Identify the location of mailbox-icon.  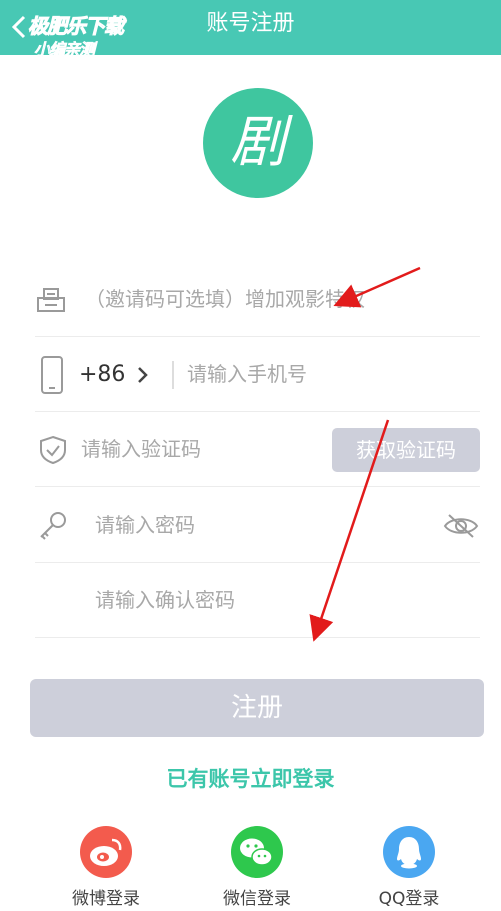
(51, 300).